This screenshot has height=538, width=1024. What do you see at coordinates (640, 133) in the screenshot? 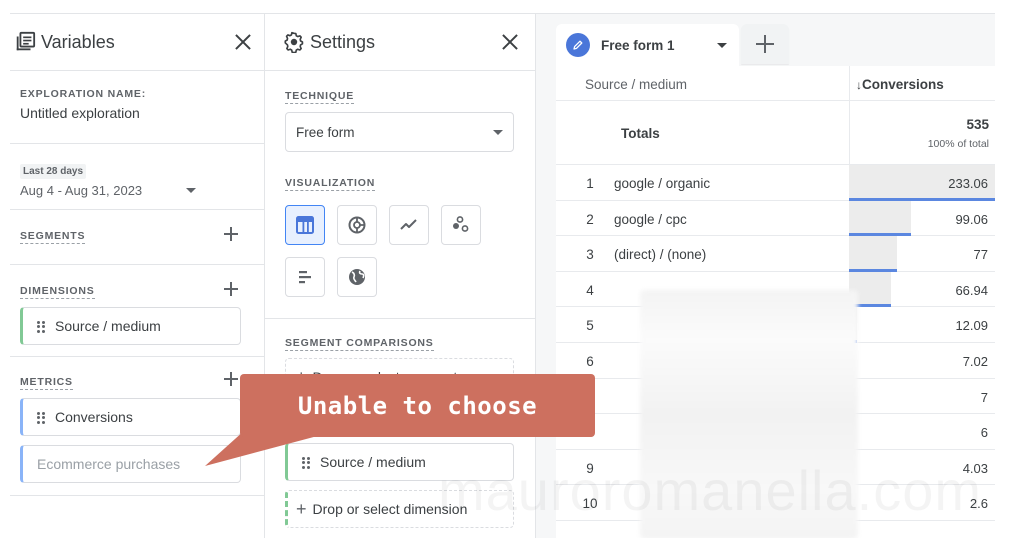
I see `totals-label: Totals` at bounding box center [640, 133].